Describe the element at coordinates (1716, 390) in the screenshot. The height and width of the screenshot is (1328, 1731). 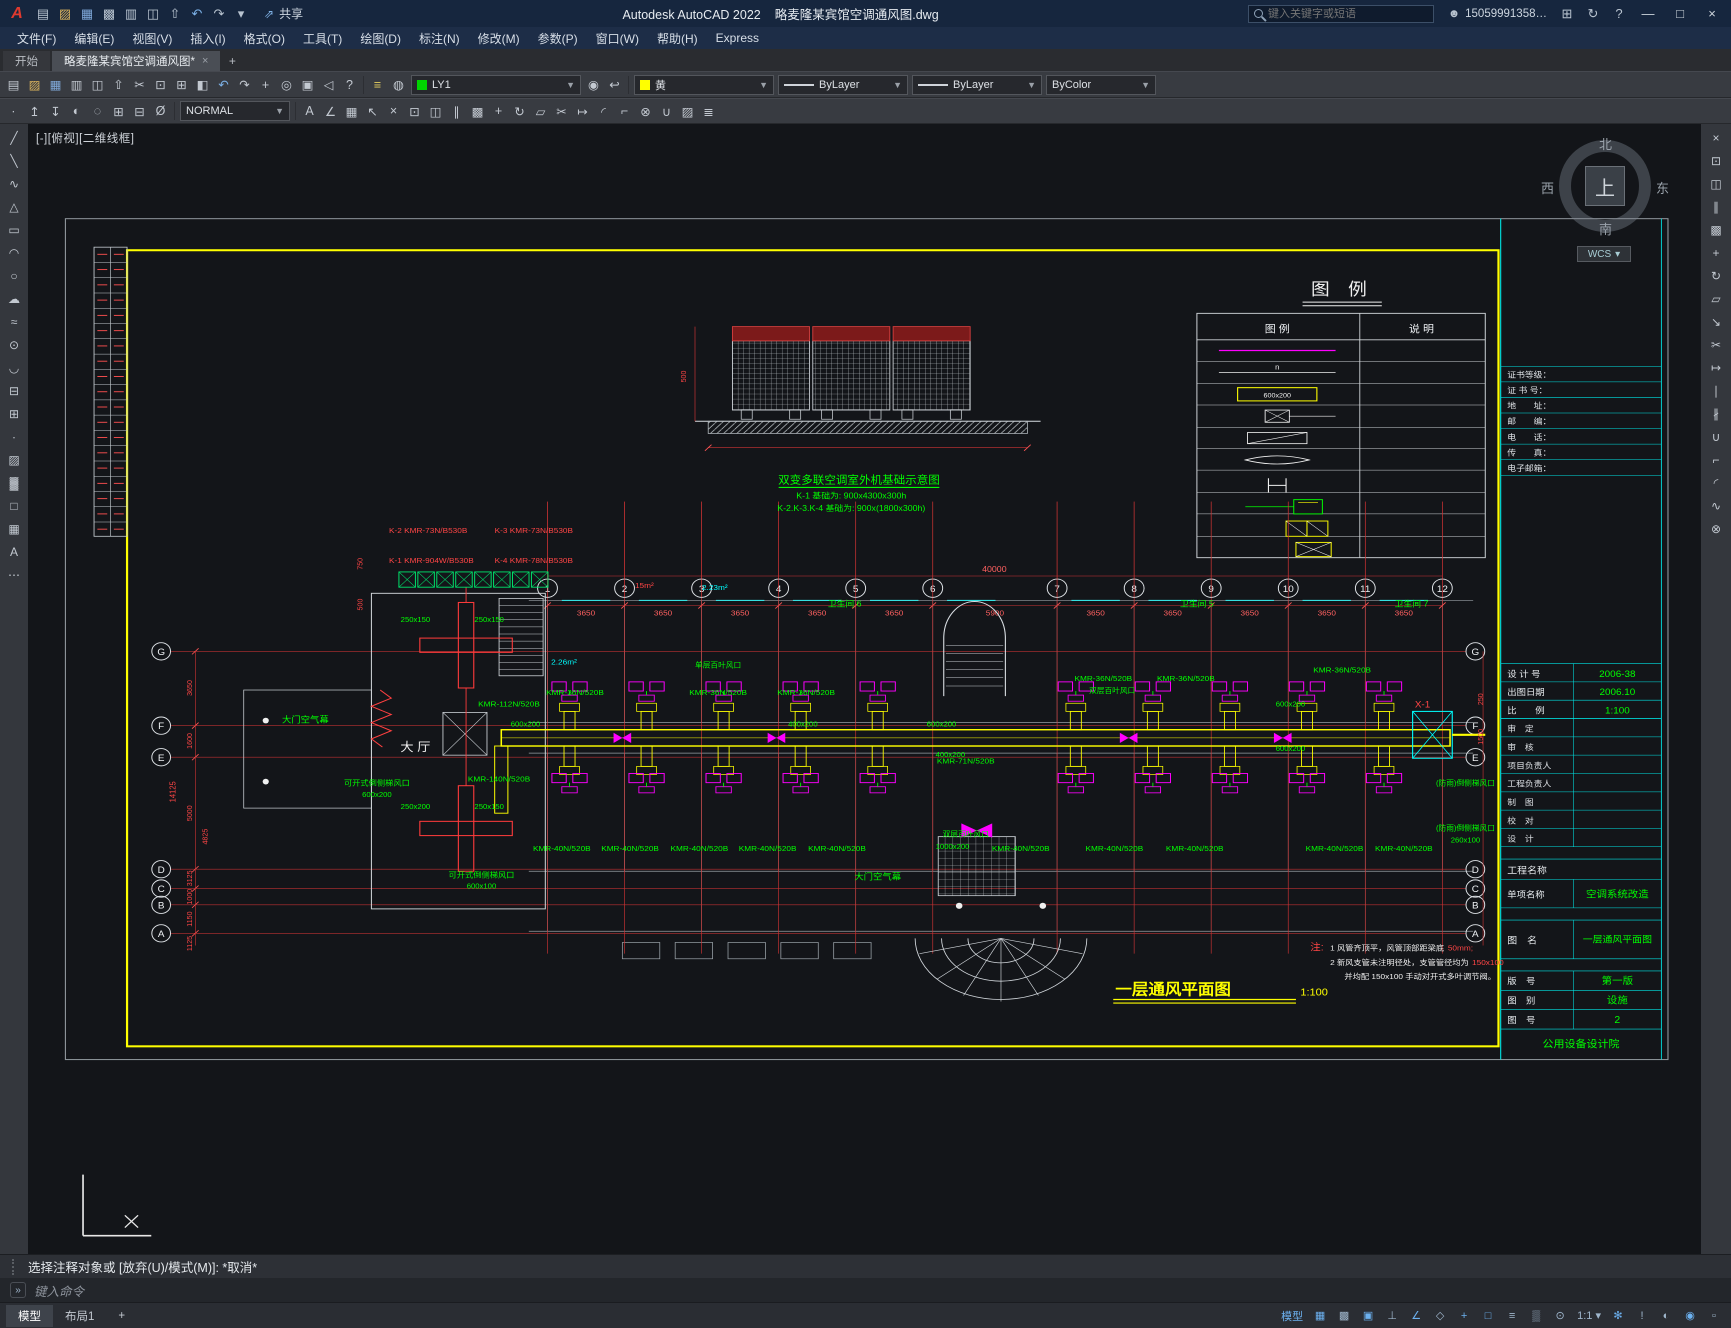
I see `break-at-point-icon: ∣` at that location.